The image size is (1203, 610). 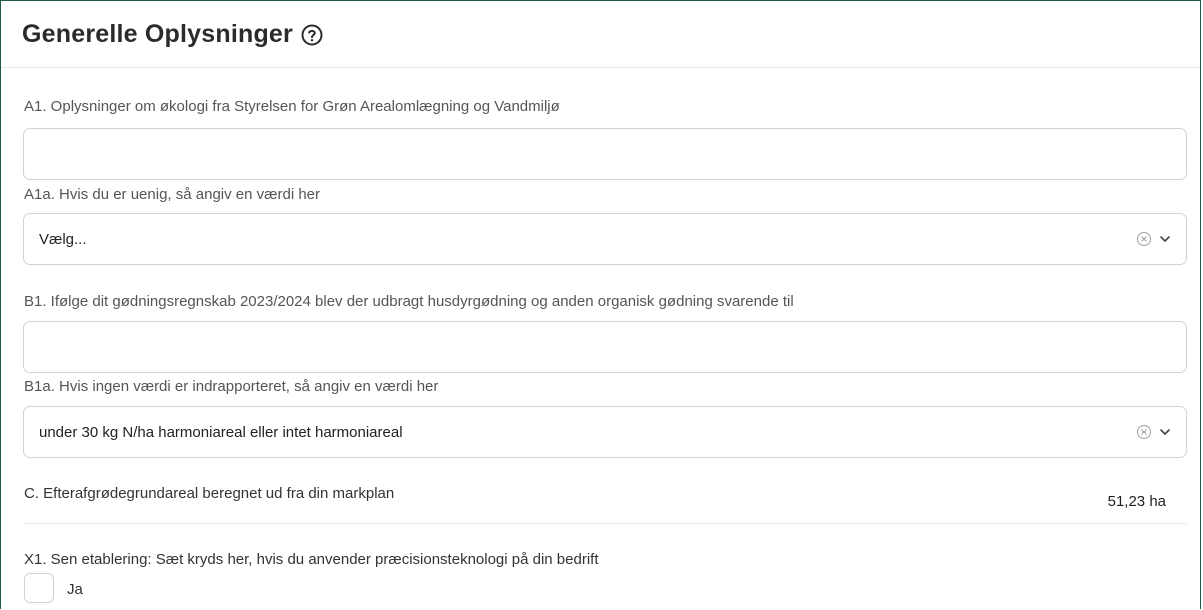 What do you see at coordinates (39, 588) in the screenshot?
I see `x1-checkbox` at bounding box center [39, 588].